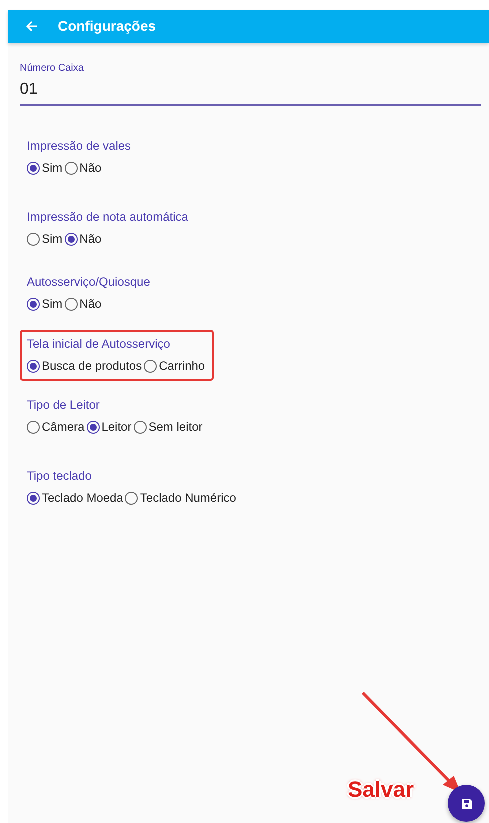 The height and width of the screenshot is (823, 489). What do you see at coordinates (60, 476) in the screenshot?
I see `group-title: Tipo teclado` at bounding box center [60, 476].